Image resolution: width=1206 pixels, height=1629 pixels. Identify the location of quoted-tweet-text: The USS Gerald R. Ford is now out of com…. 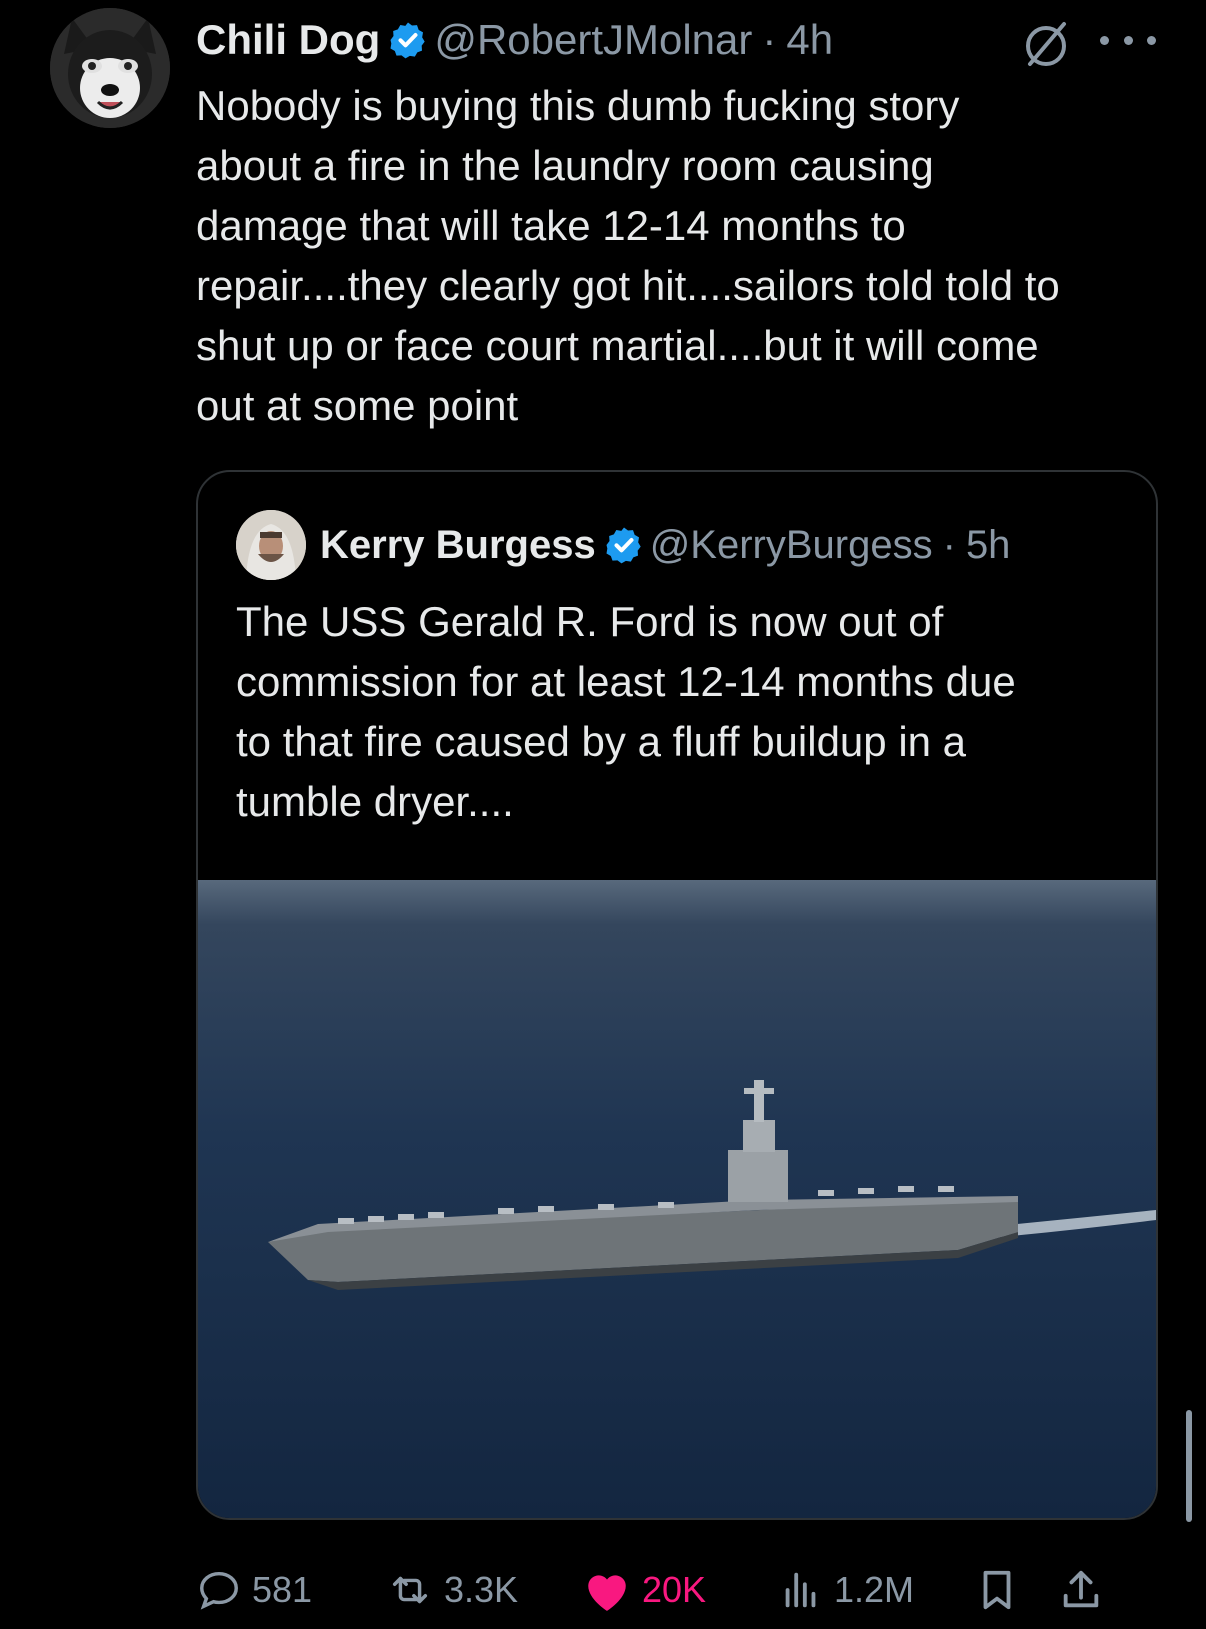
(626, 711).